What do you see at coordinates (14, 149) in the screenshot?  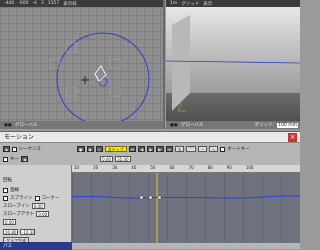 I see `sequence-checkbox` at bounding box center [14, 149].